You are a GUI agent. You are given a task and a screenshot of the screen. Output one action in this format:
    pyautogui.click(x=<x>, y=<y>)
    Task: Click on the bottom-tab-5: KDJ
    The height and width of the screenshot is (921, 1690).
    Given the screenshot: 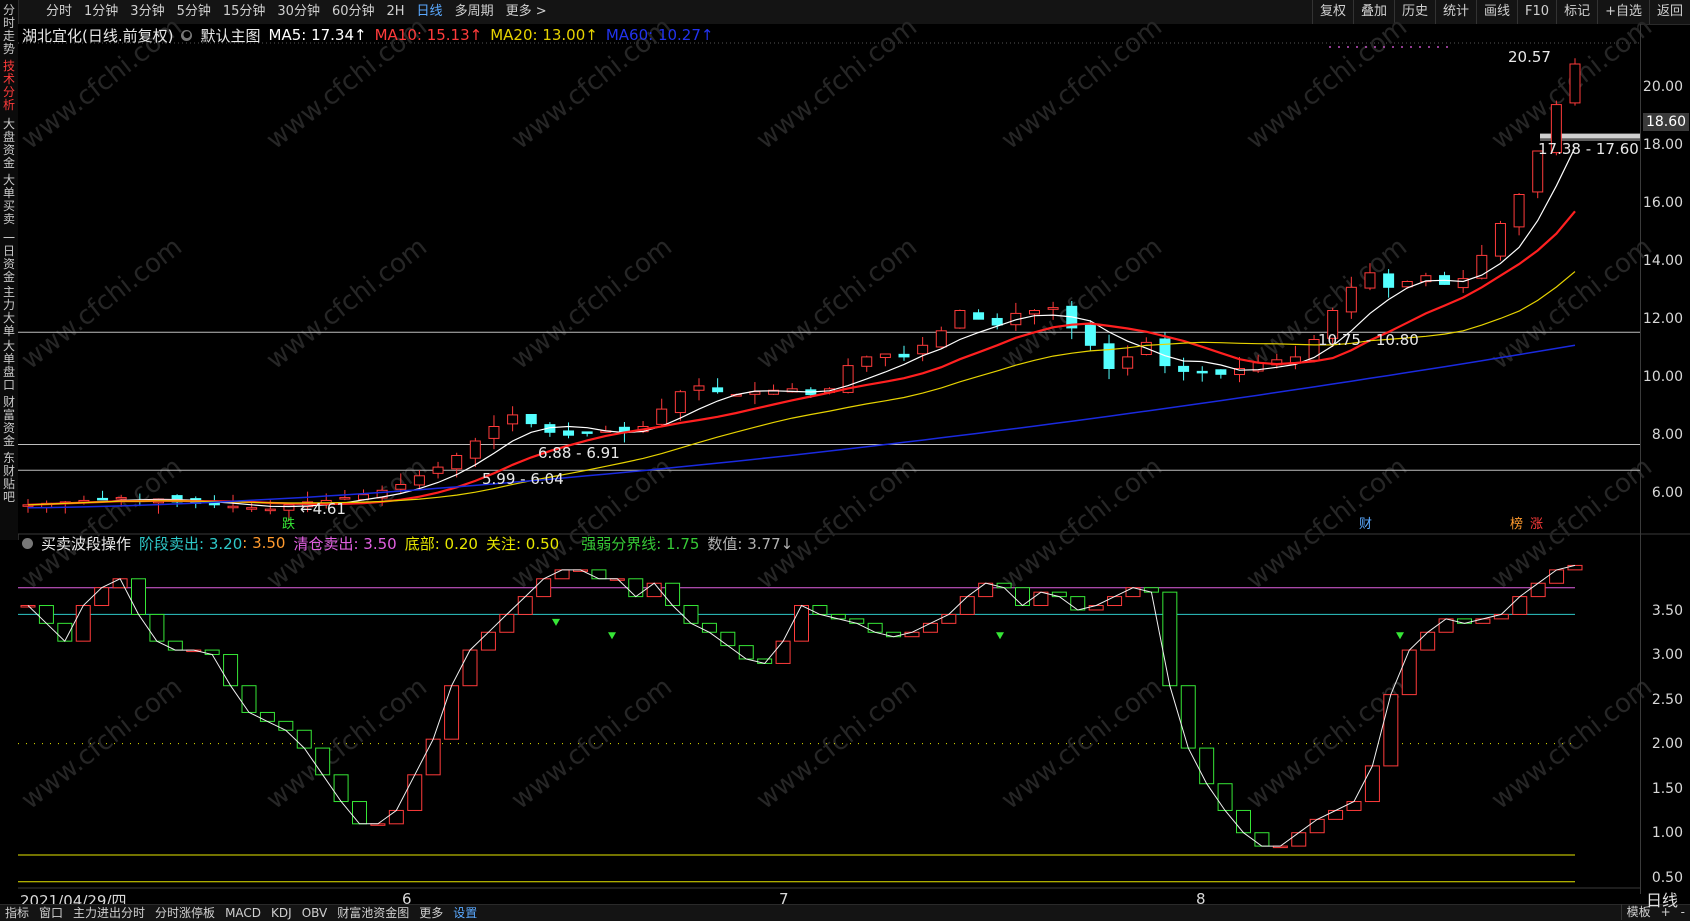 What is the action you would take?
    pyautogui.click(x=281, y=913)
    